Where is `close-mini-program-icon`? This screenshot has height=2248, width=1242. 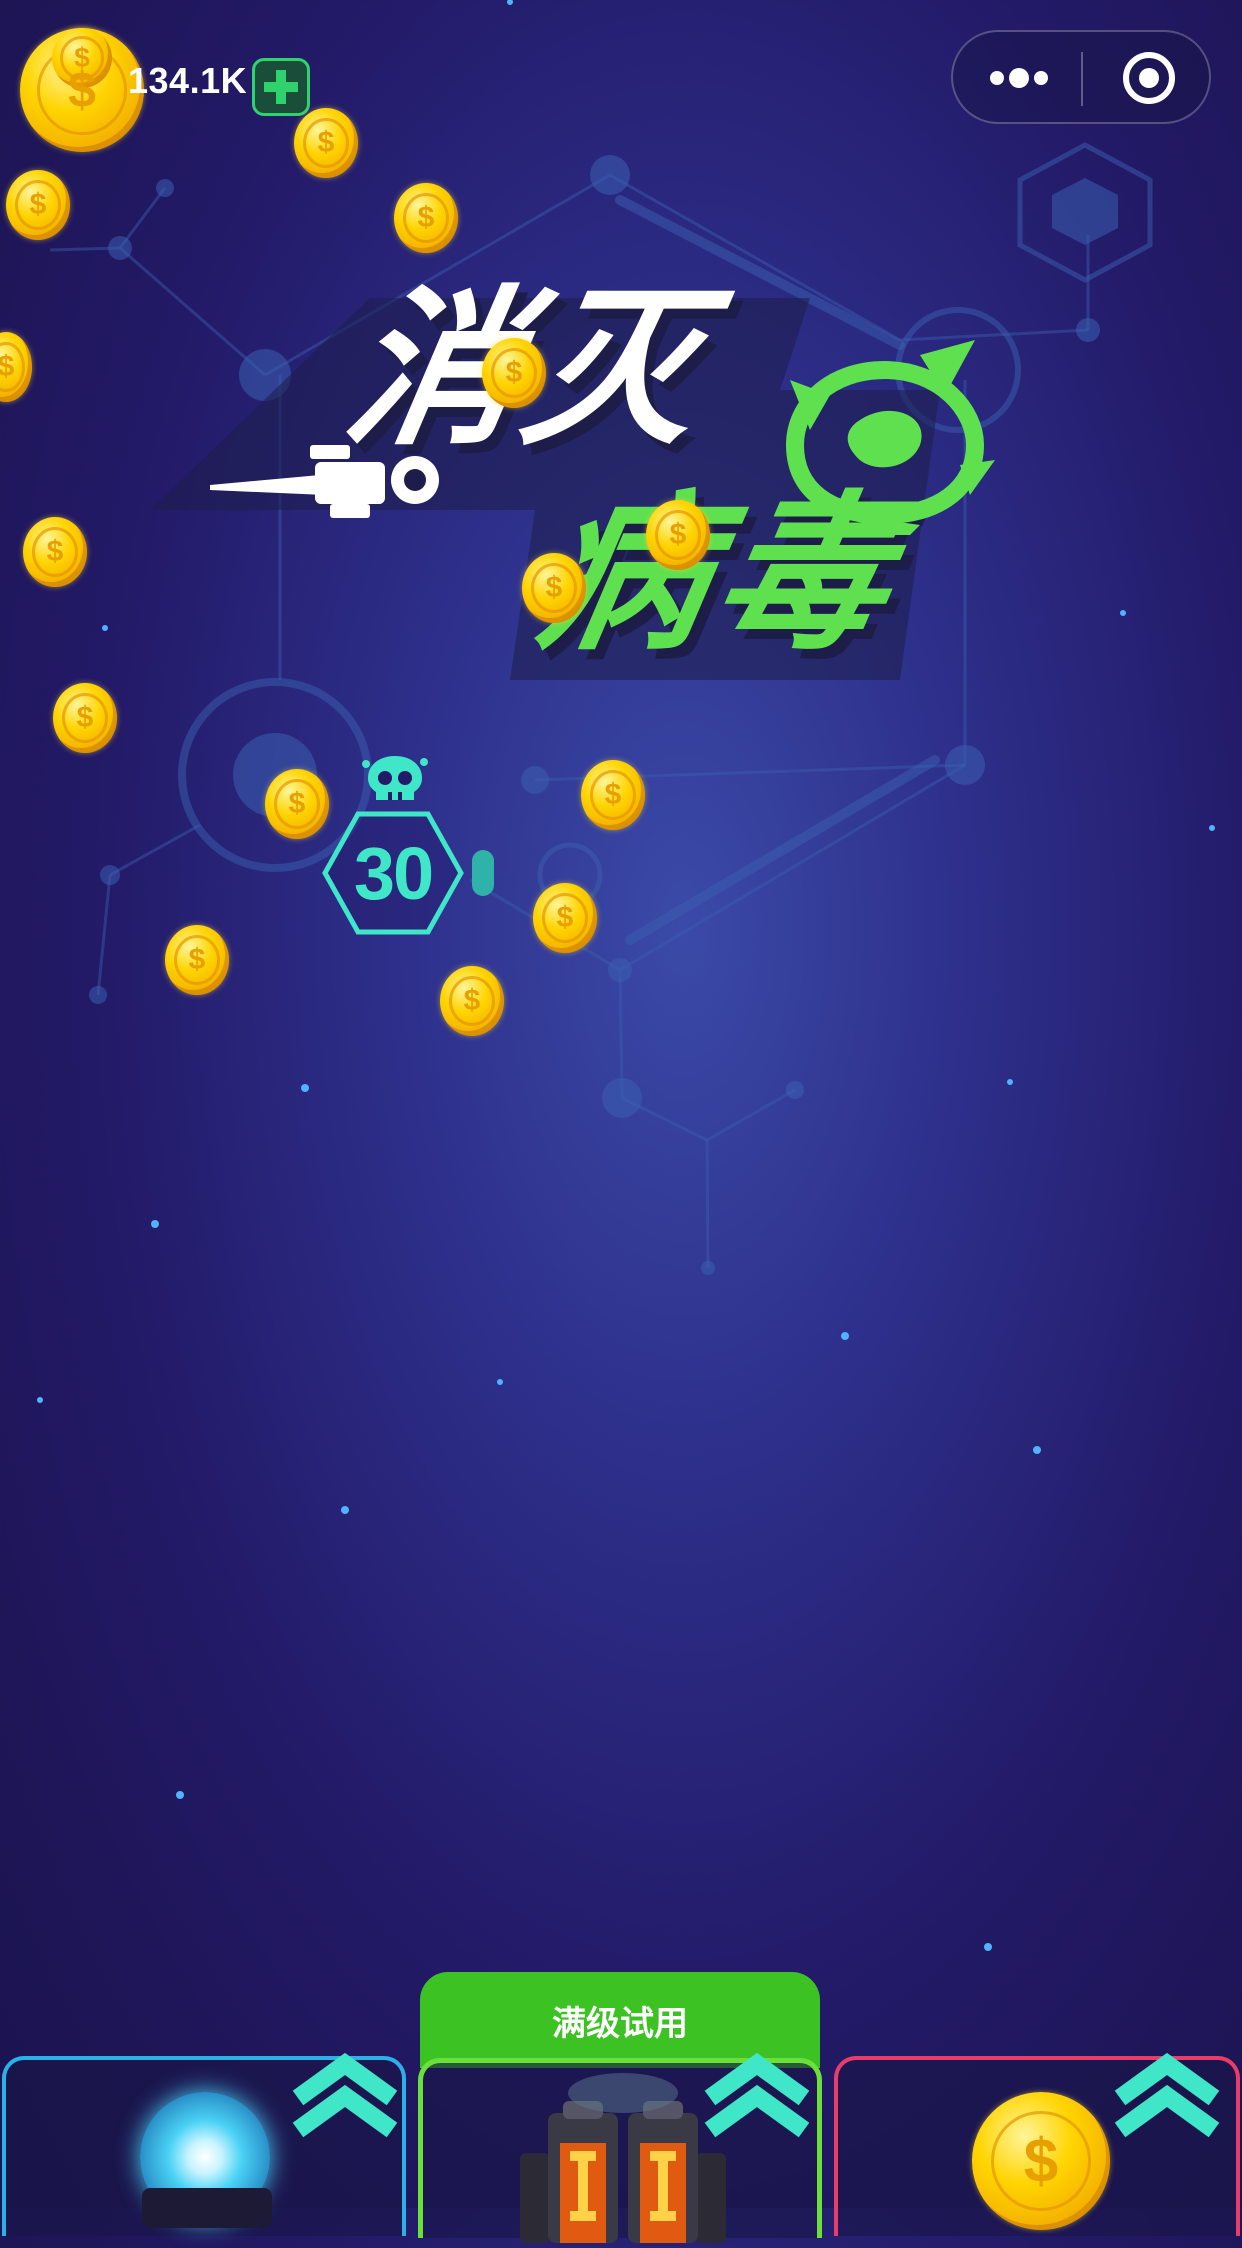
close-mini-program-icon is located at coordinates (1149, 78).